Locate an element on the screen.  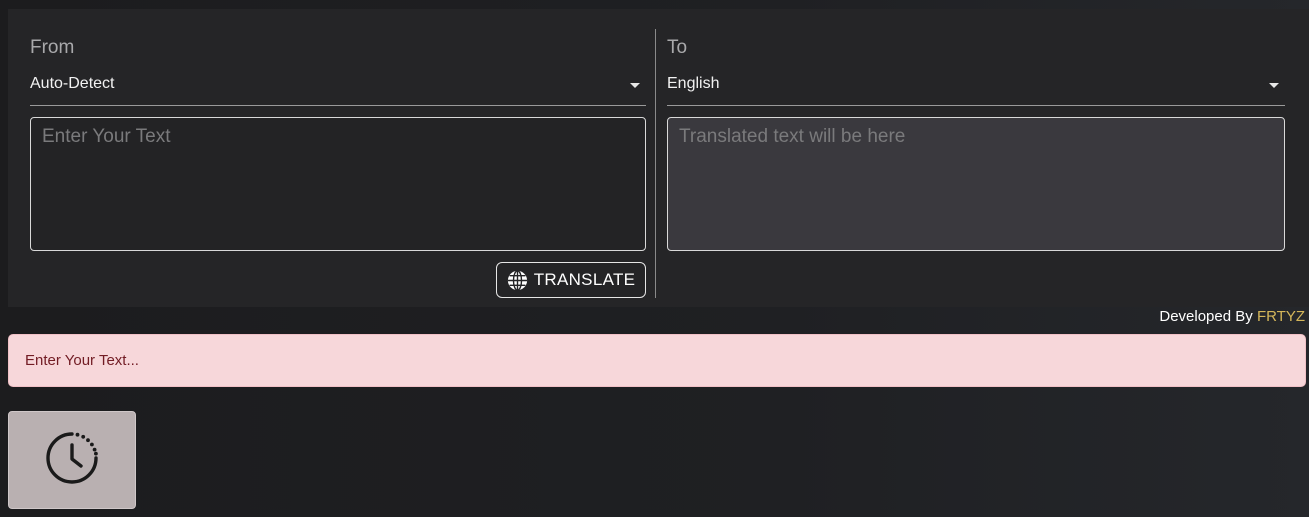
history-button is located at coordinates (72, 460).